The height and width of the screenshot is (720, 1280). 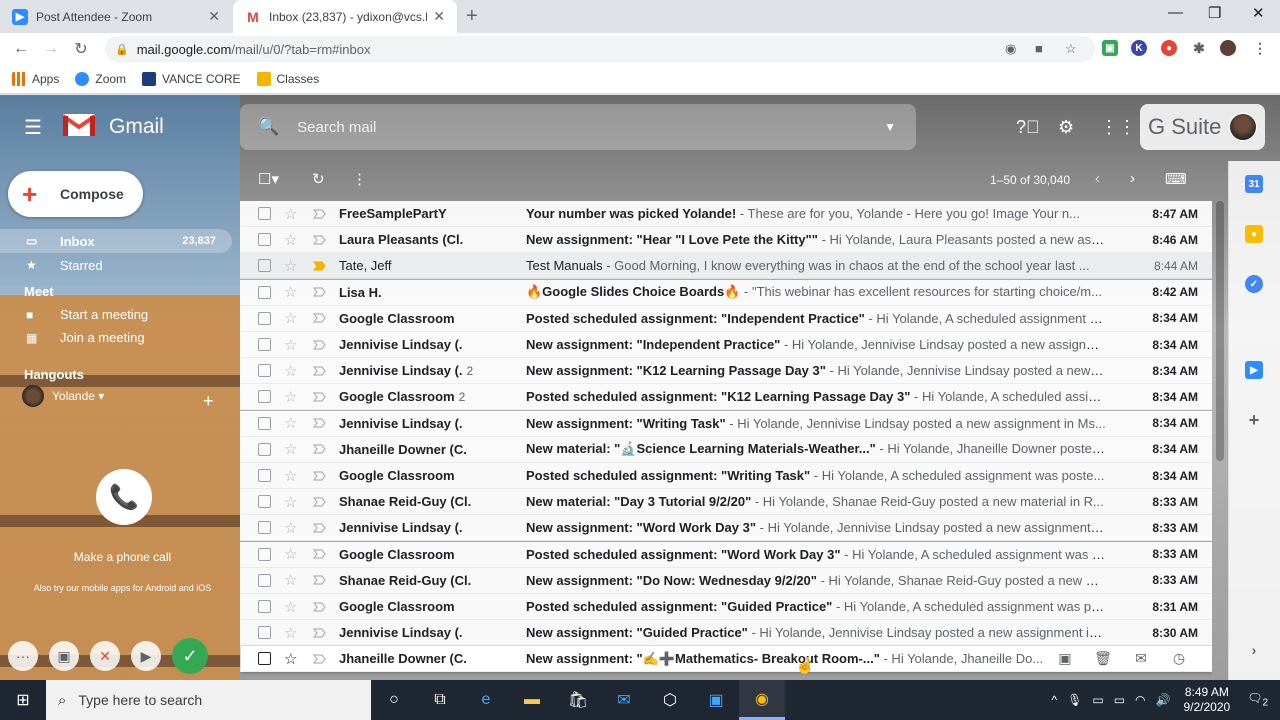 I want to click on profile-avatar-icon, so click(x=1228, y=48).